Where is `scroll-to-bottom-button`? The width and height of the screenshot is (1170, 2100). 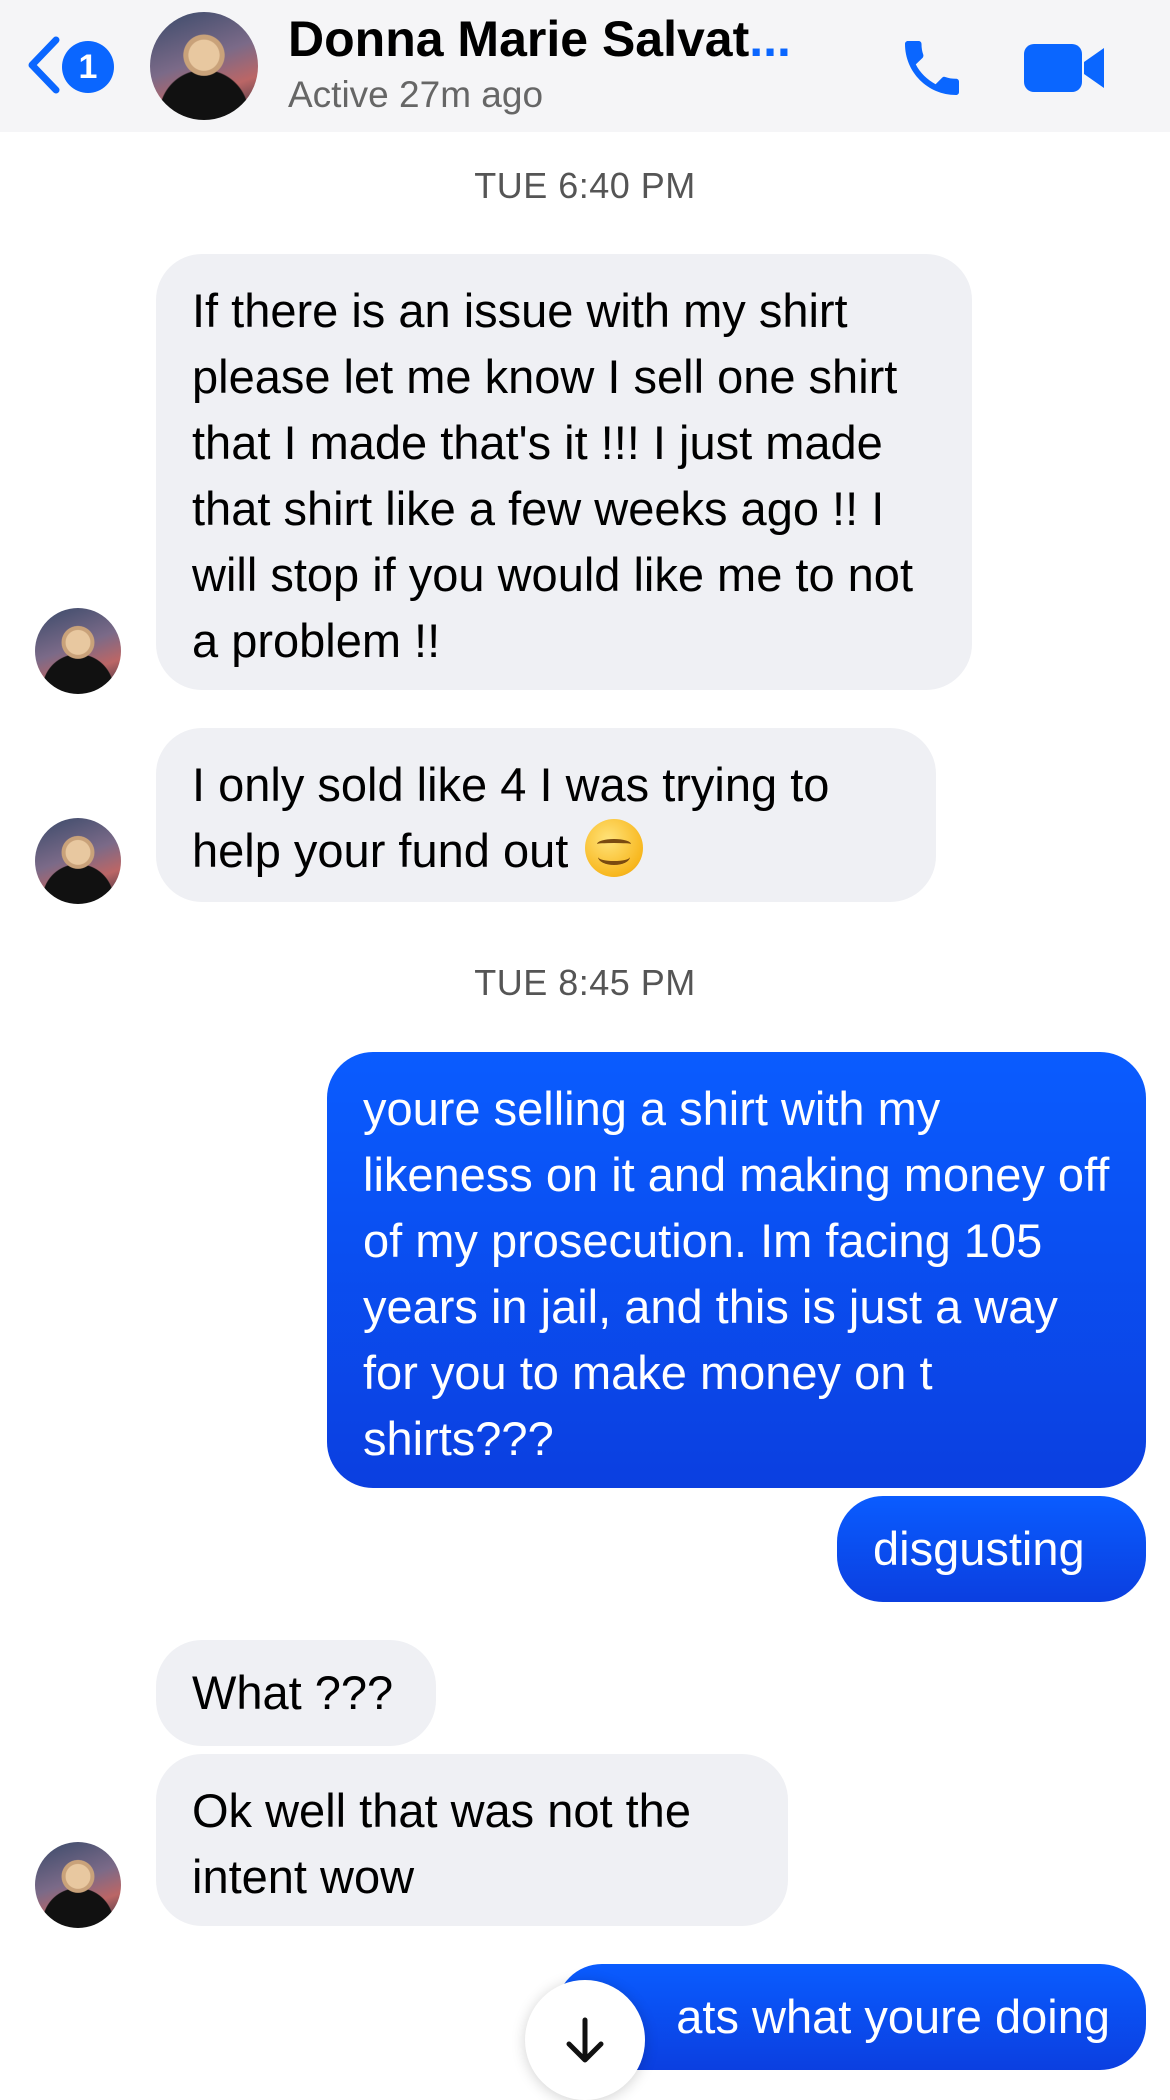
scroll-to-bottom-button is located at coordinates (585, 2040).